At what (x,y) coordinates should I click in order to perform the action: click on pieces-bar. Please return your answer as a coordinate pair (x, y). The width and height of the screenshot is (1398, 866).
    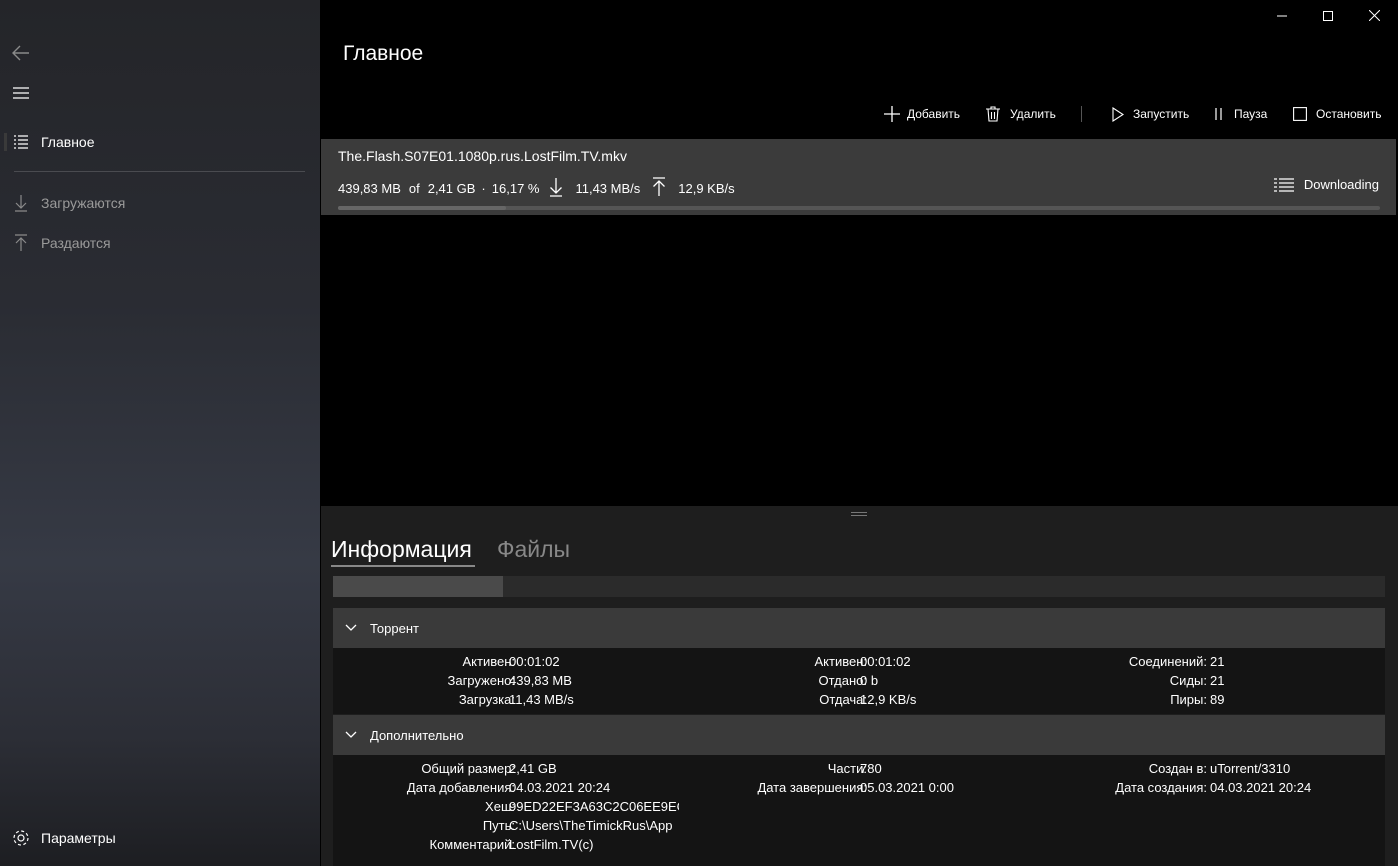
    Looking at the image, I should click on (859, 586).